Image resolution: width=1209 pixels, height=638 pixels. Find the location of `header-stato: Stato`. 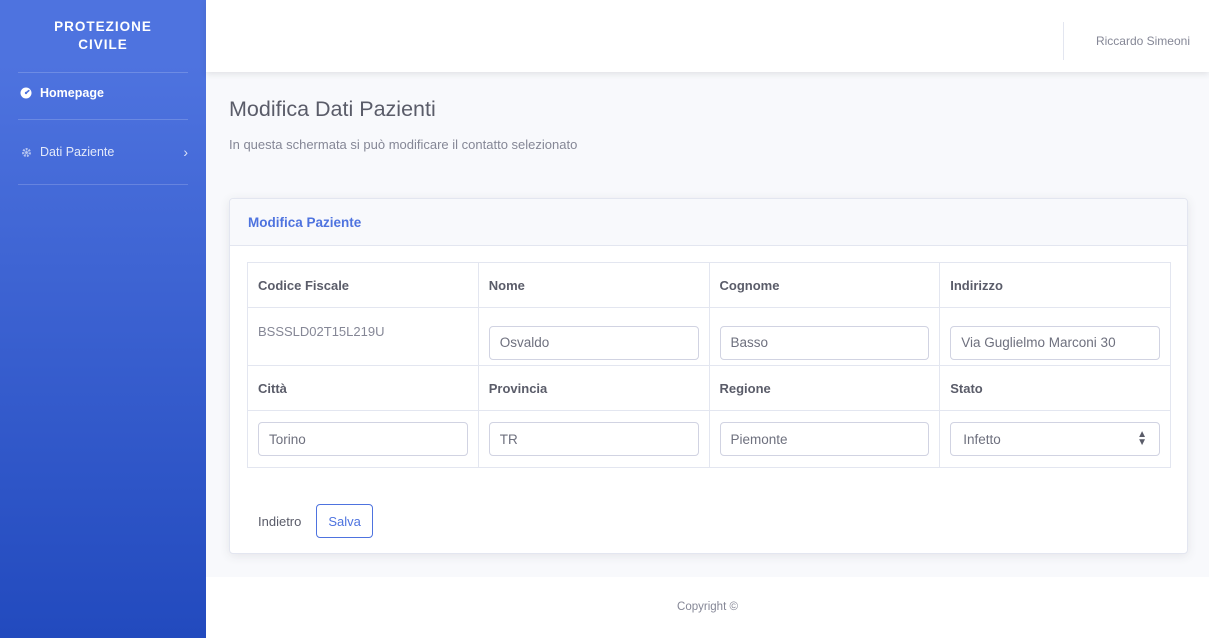

header-stato: Stato is located at coordinates (1055, 388).